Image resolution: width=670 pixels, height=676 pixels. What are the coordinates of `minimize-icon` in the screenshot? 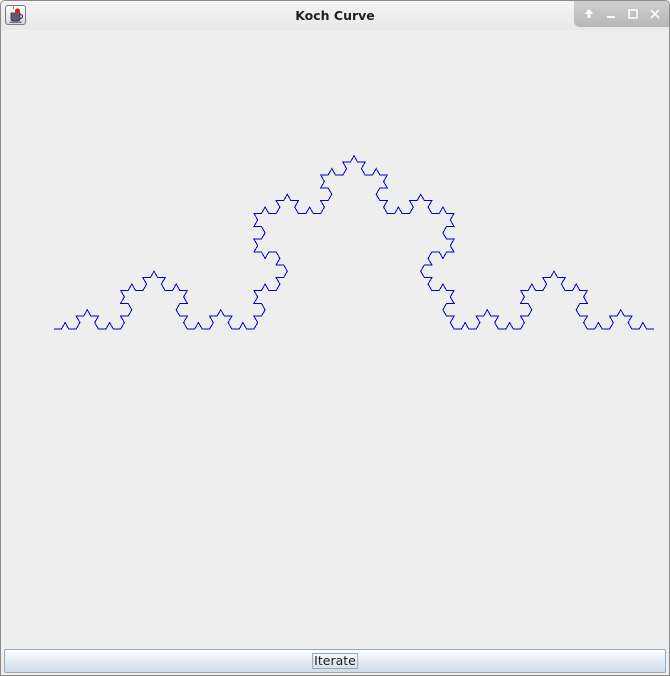 It's located at (611, 14).